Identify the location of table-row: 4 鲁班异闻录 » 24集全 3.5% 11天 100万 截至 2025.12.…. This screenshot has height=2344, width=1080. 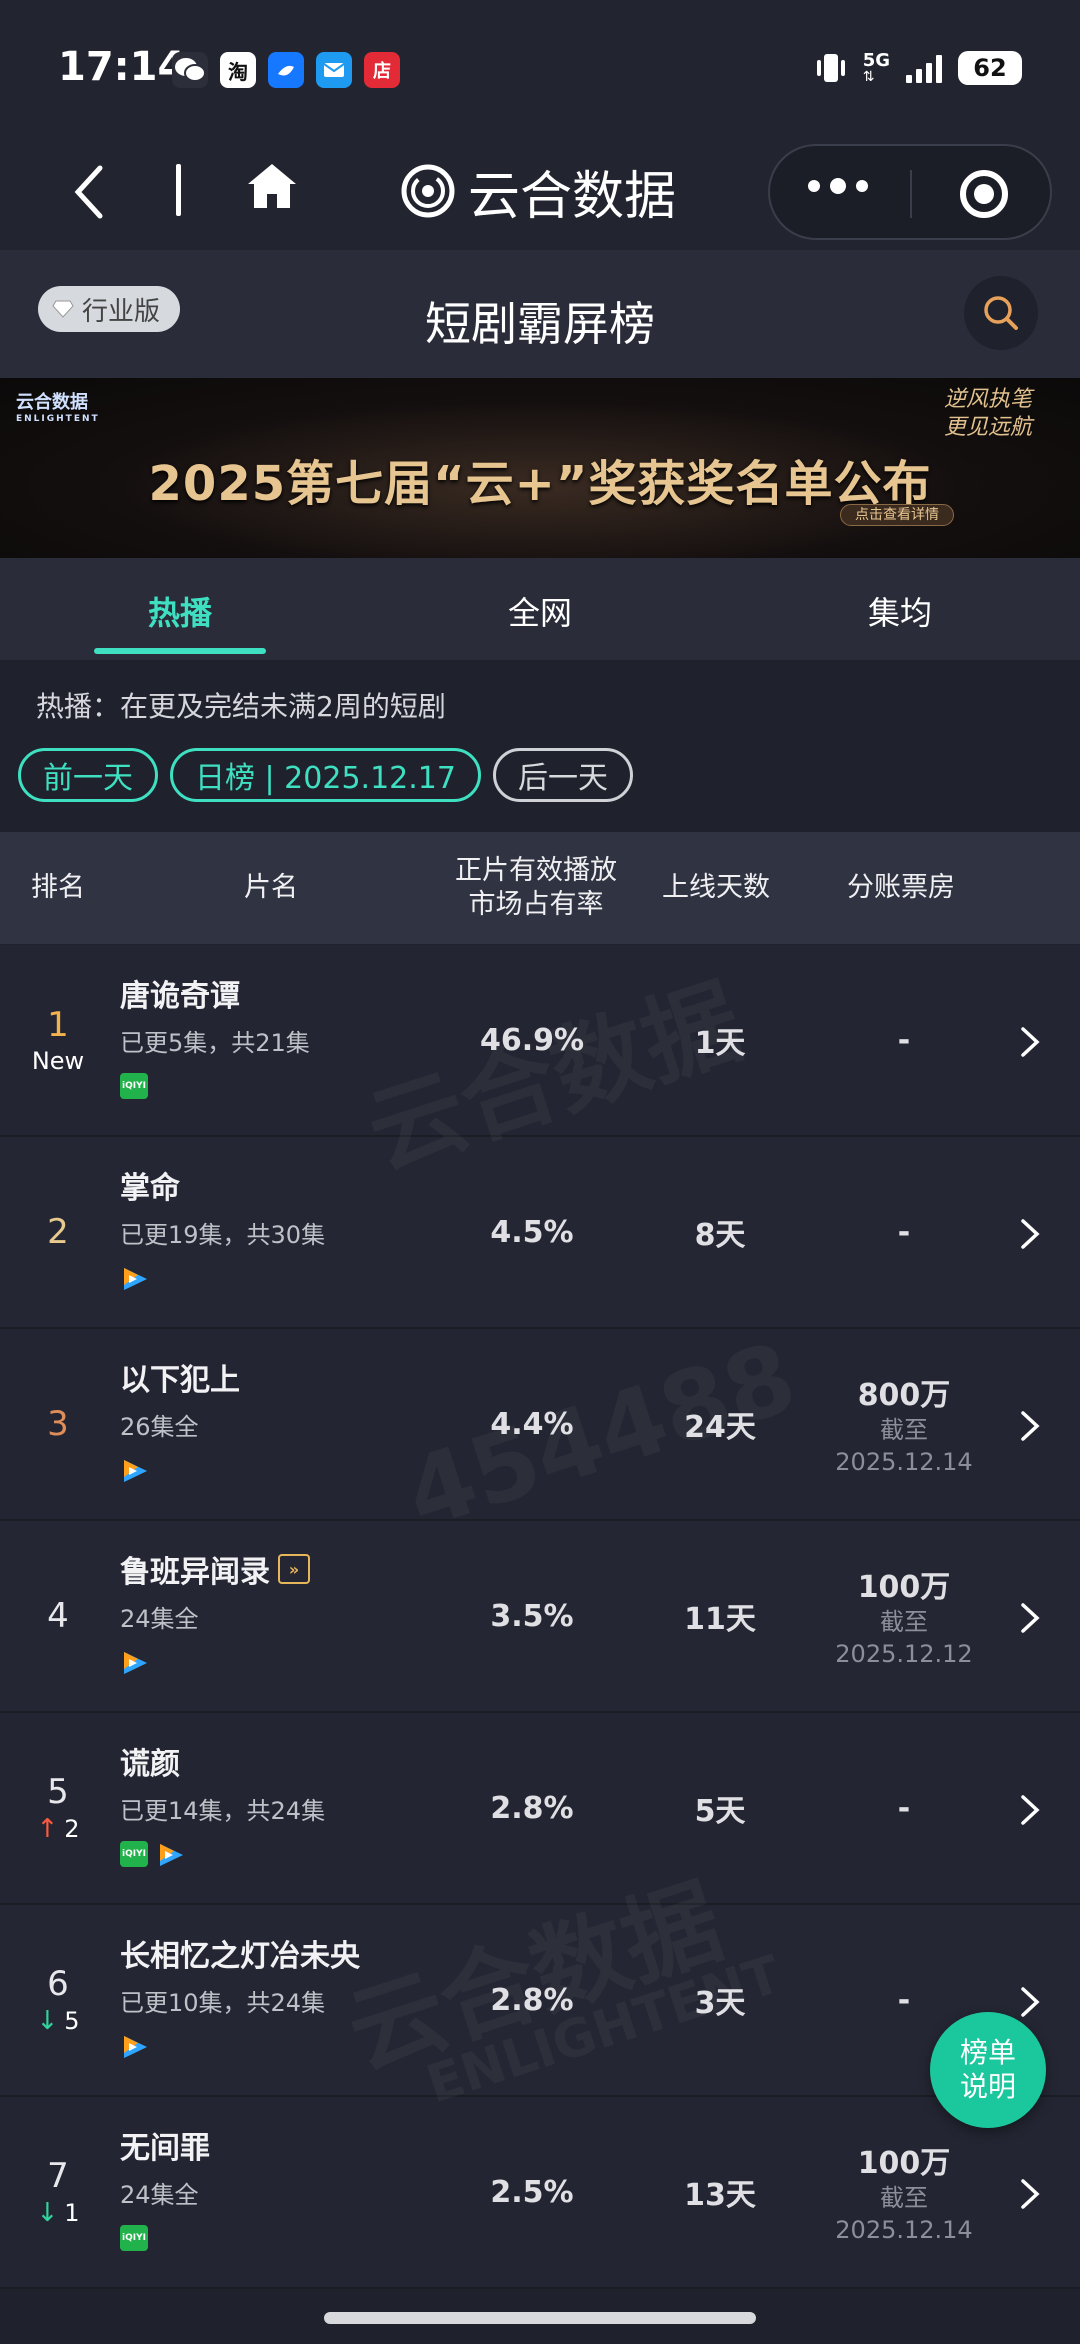
(540, 1617).